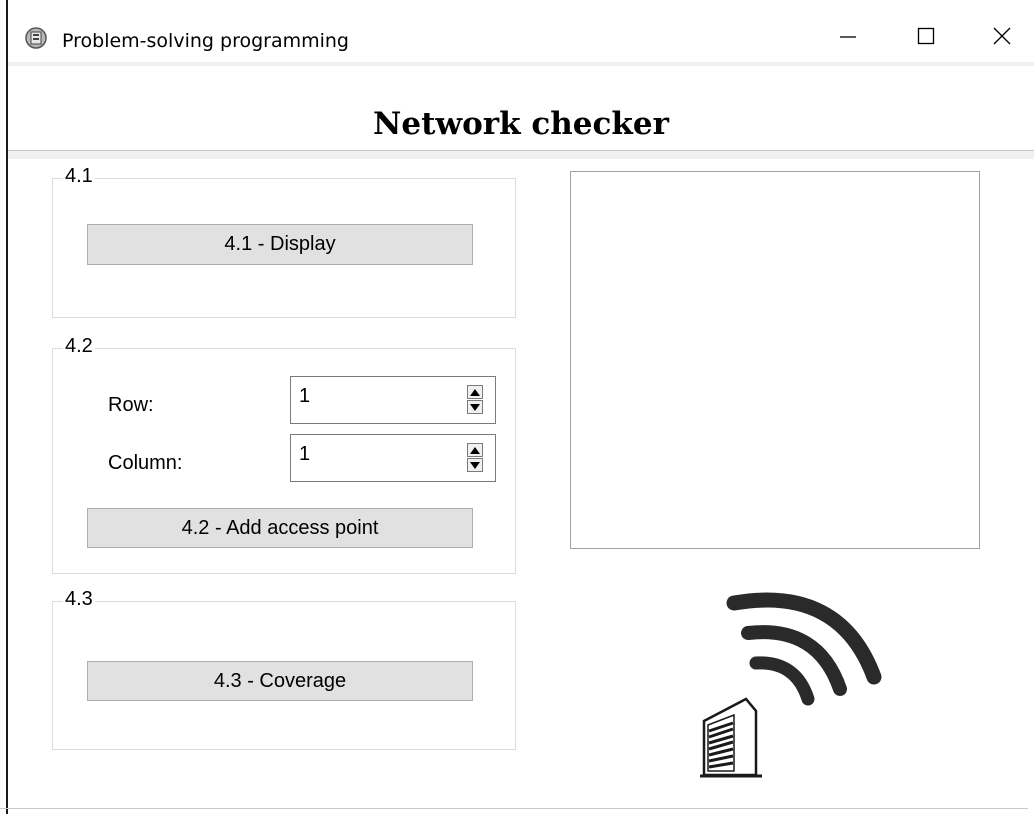  Describe the element at coordinates (521, 124) in the screenshot. I see `page-title: Network checker` at that location.